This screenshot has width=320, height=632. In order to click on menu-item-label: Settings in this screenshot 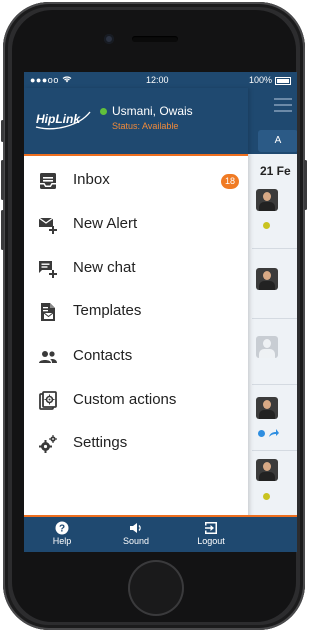, I will do `click(100, 442)`.